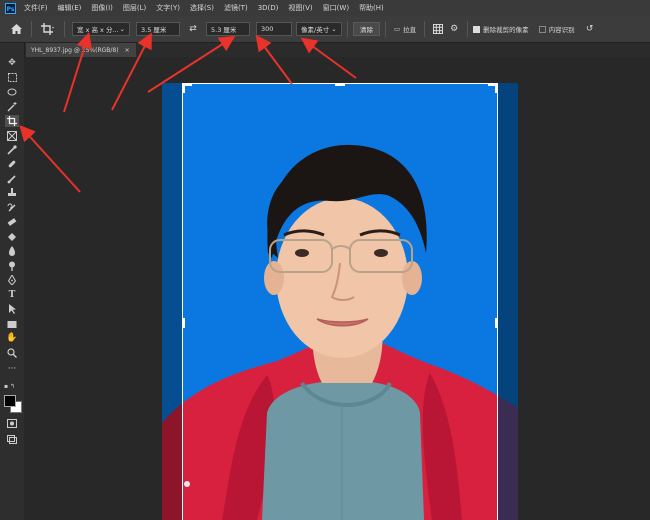 Image resolution: width=650 pixels, height=520 pixels. I want to click on content-aware-checkbox: 内容识别, so click(556, 29).